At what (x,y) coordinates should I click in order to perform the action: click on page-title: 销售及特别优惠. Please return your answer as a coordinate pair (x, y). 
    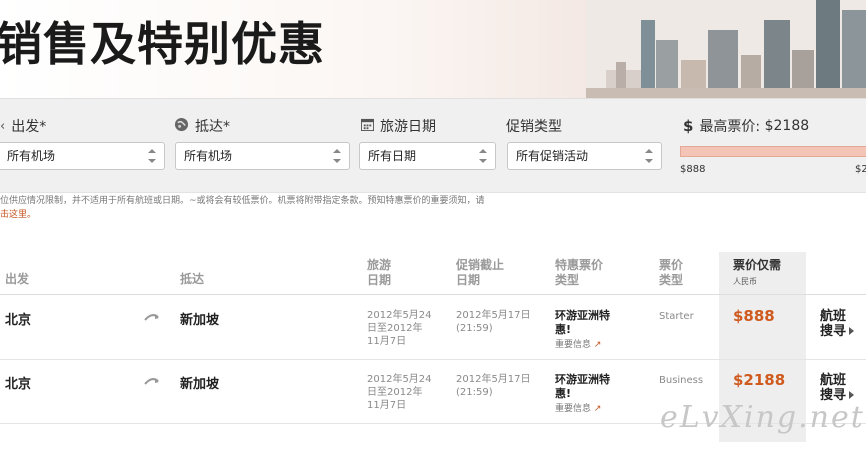
    Looking at the image, I should click on (162, 44).